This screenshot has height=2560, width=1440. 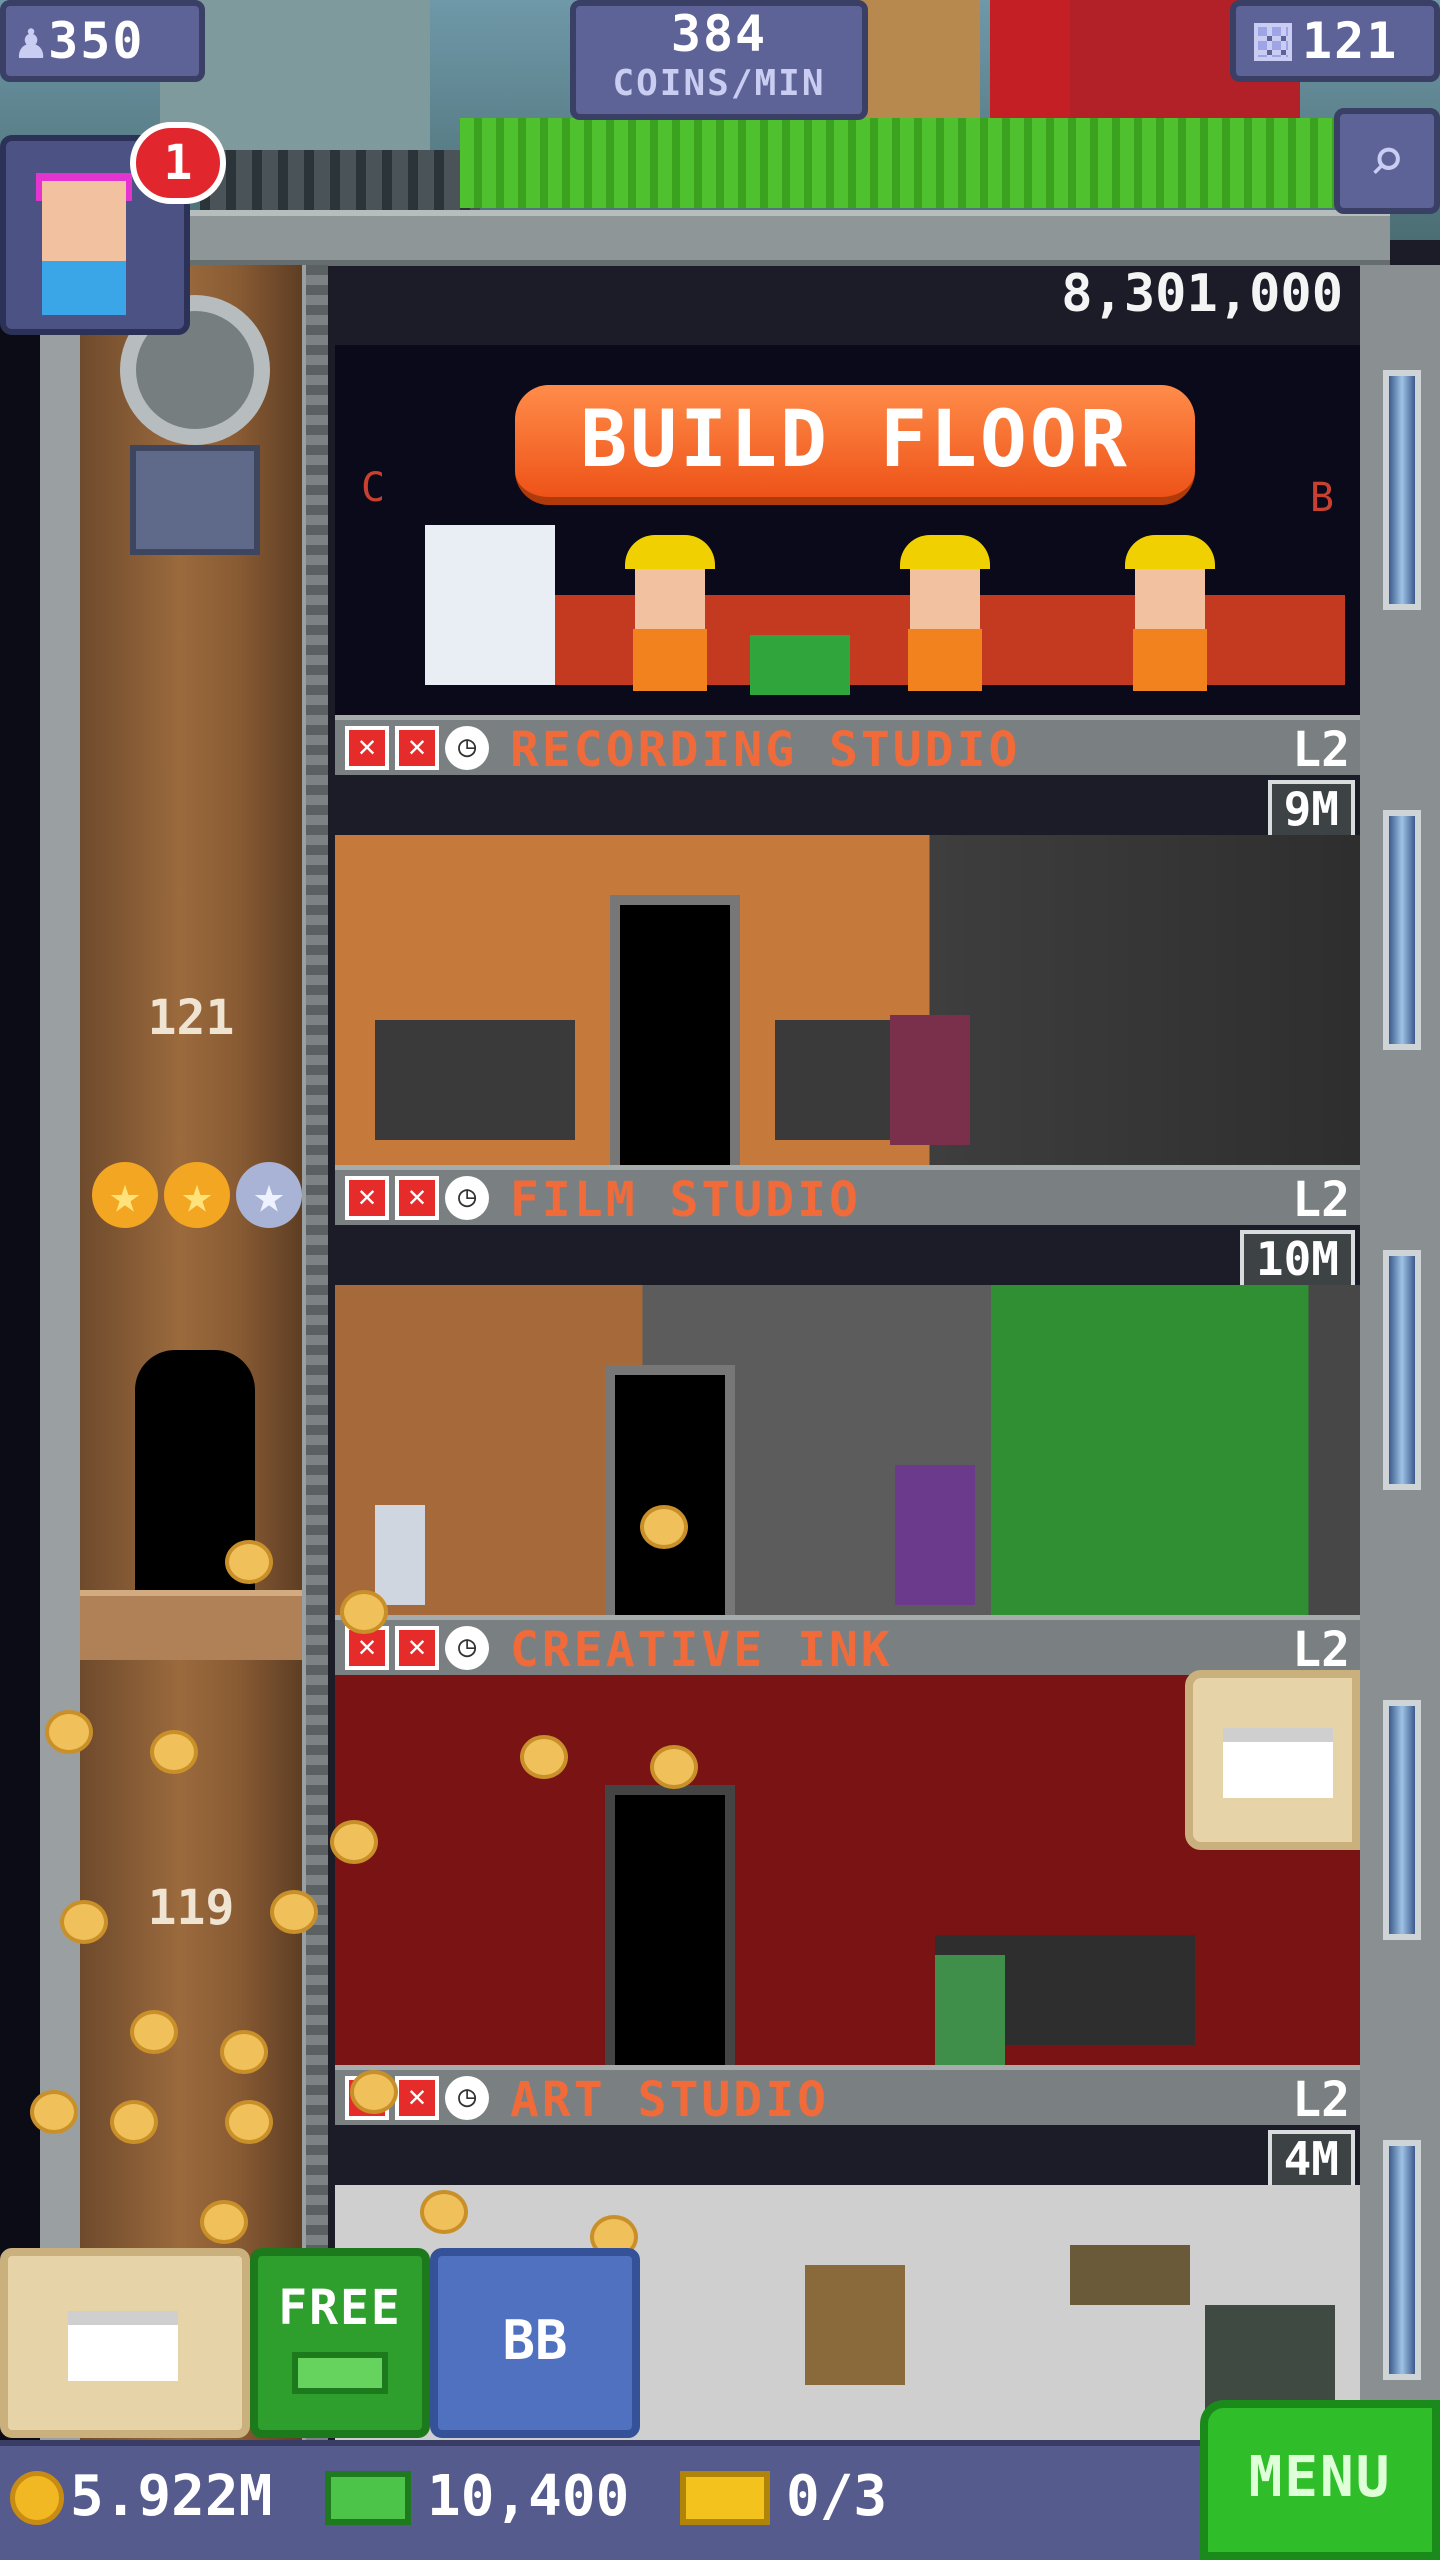 What do you see at coordinates (195, 435) in the screenshot?
I see `elevator-motor` at bounding box center [195, 435].